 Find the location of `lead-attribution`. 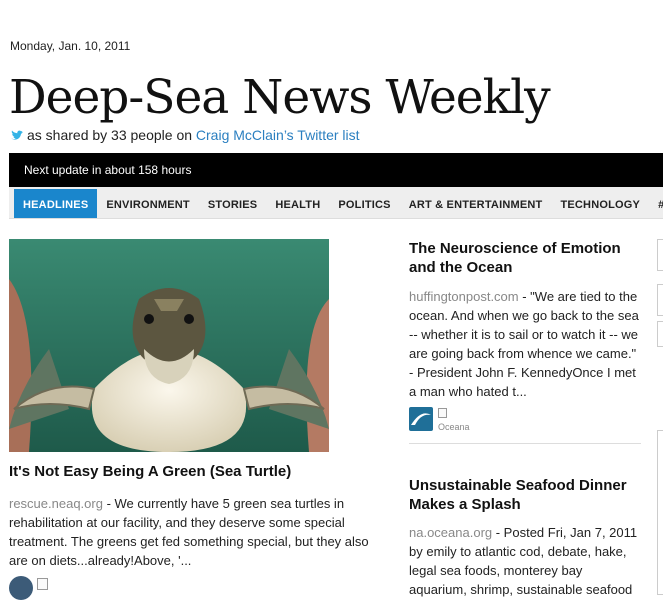

lead-attribution is located at coordinates (39, 588).